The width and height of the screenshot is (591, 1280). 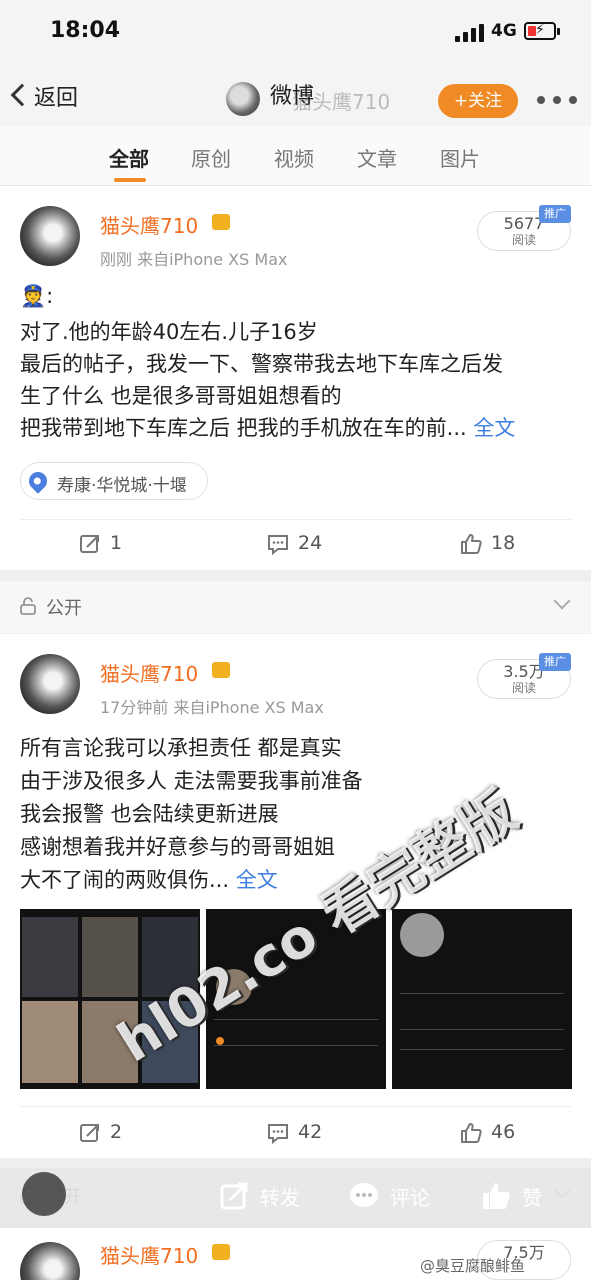 What do you see at coordinates (191, 781) in the screenshot?
I see `post-text-line: 由于涉及很多人 走法需要我事前准备` at bounding box center [191, 781].